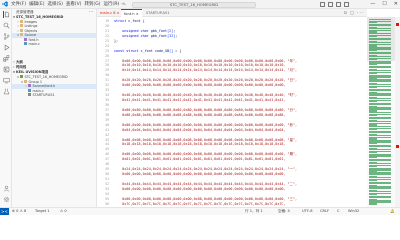 This screenshot has width=400, height=240. I want to click on menu-selection: 选择(S), so click(54, 4).